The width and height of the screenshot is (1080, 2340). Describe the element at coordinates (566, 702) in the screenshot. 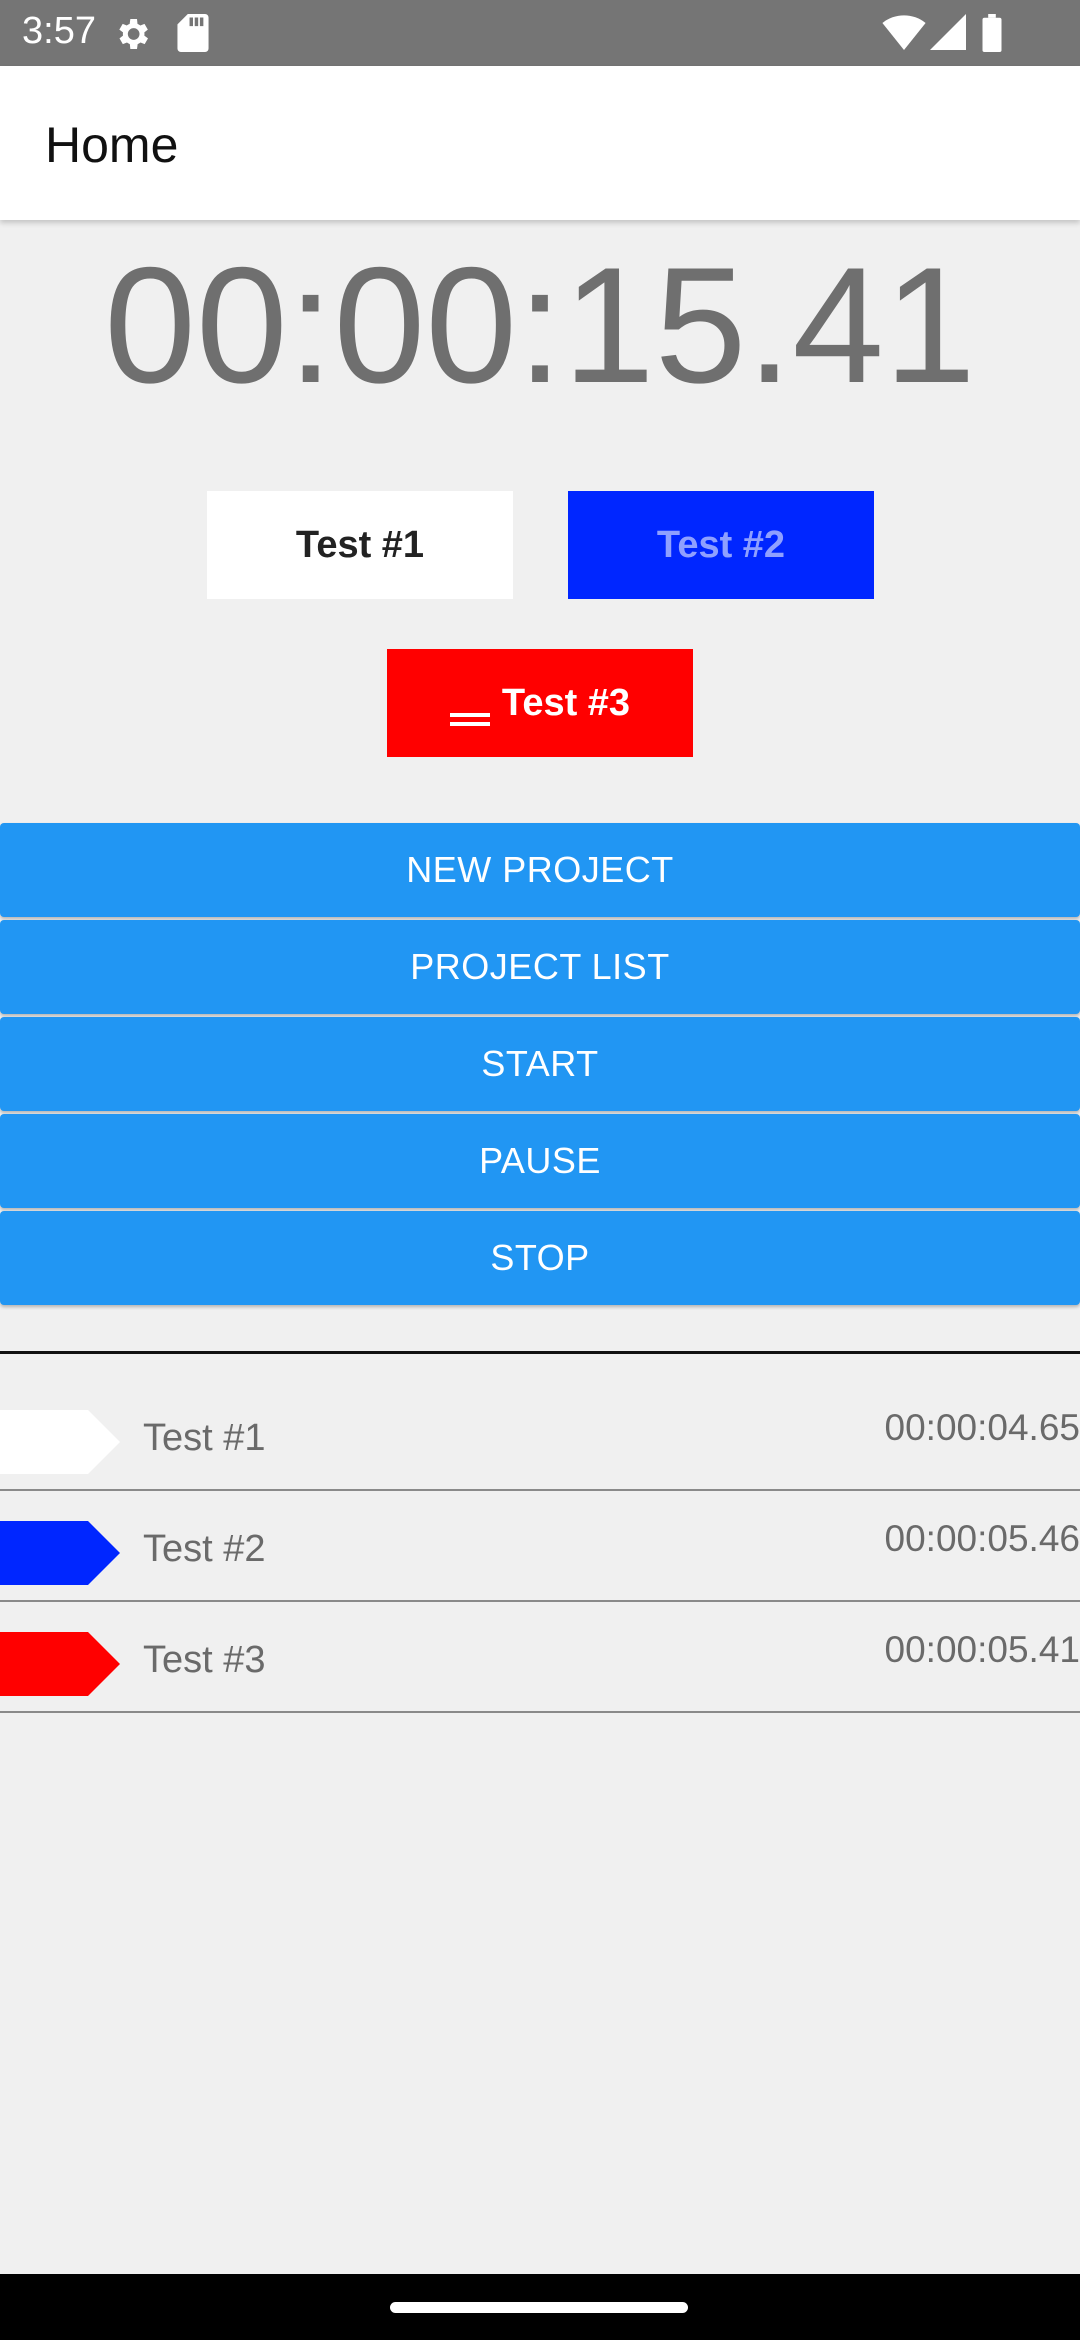

I see `chip-label: Test #3` at that location.